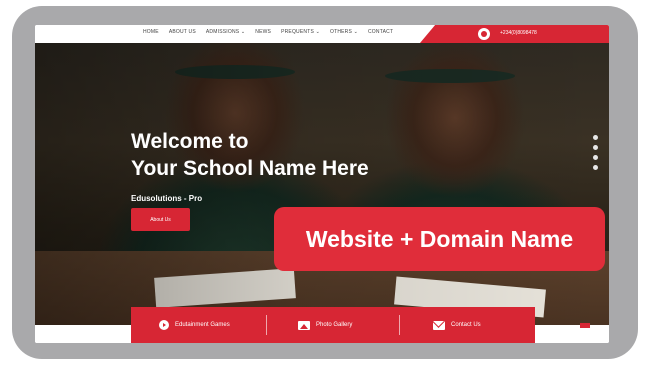 The width and height of the screenshot is (649, 365). I want to click on quick-link-contact-us: Contact Us, so click(457, 325).